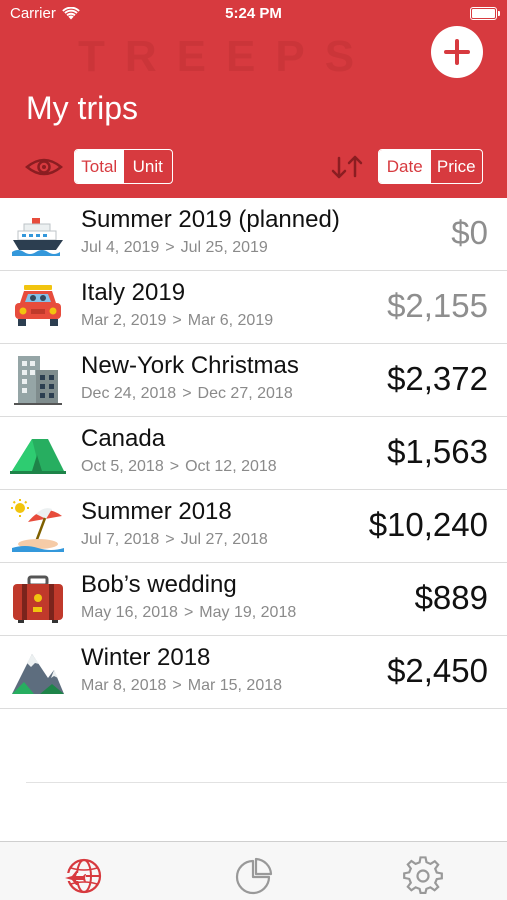 The width and height of the screenshot is (507, 900). I want to click on trip-dates: Dec 24, 2018 > Dec 27, 2018, so click(187, 394).